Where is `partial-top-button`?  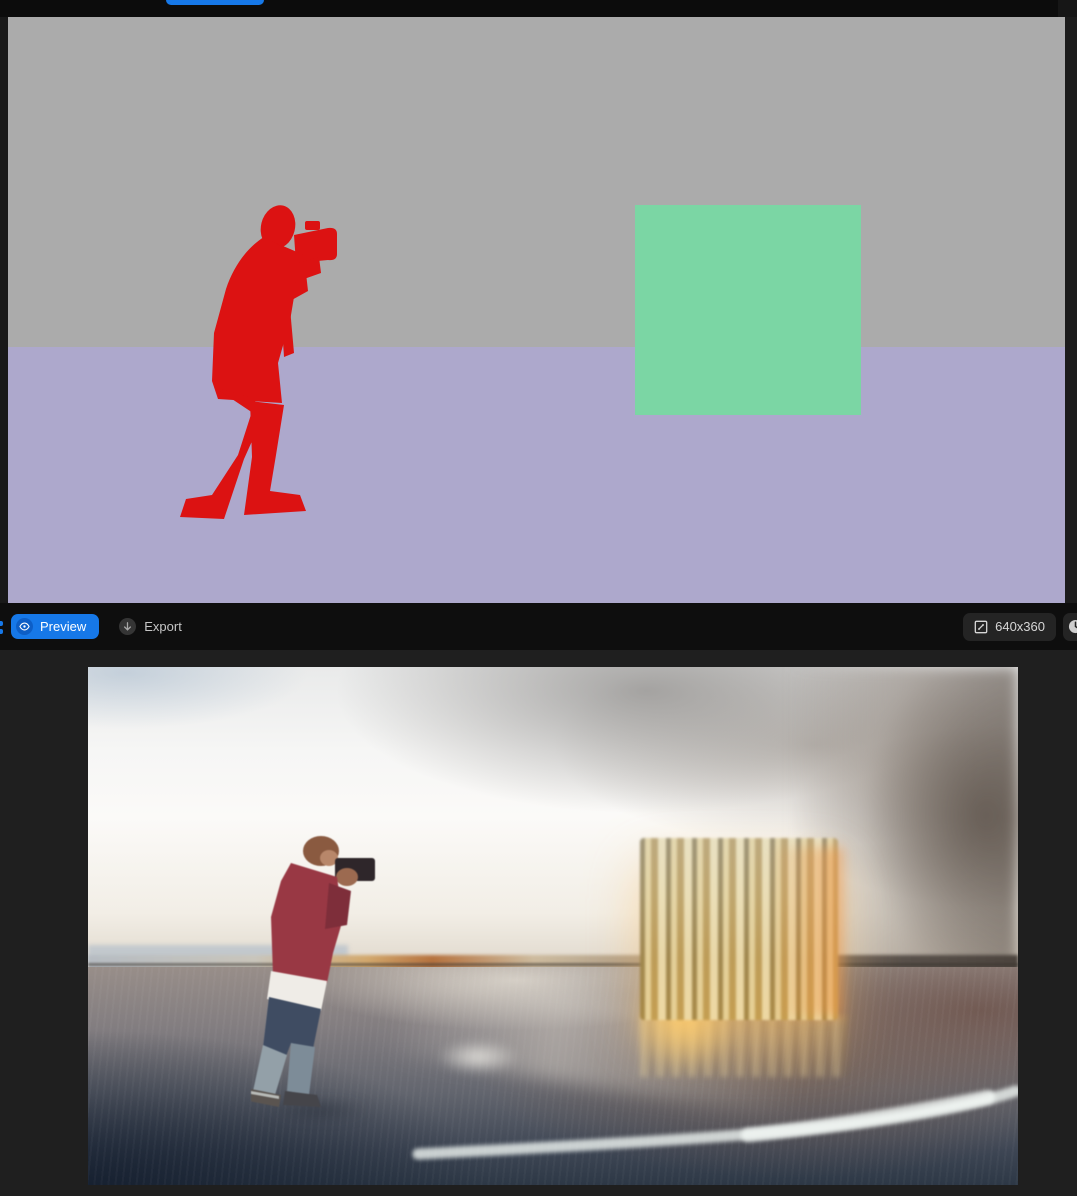
partial-top-button is located at coordinates (215, 2).